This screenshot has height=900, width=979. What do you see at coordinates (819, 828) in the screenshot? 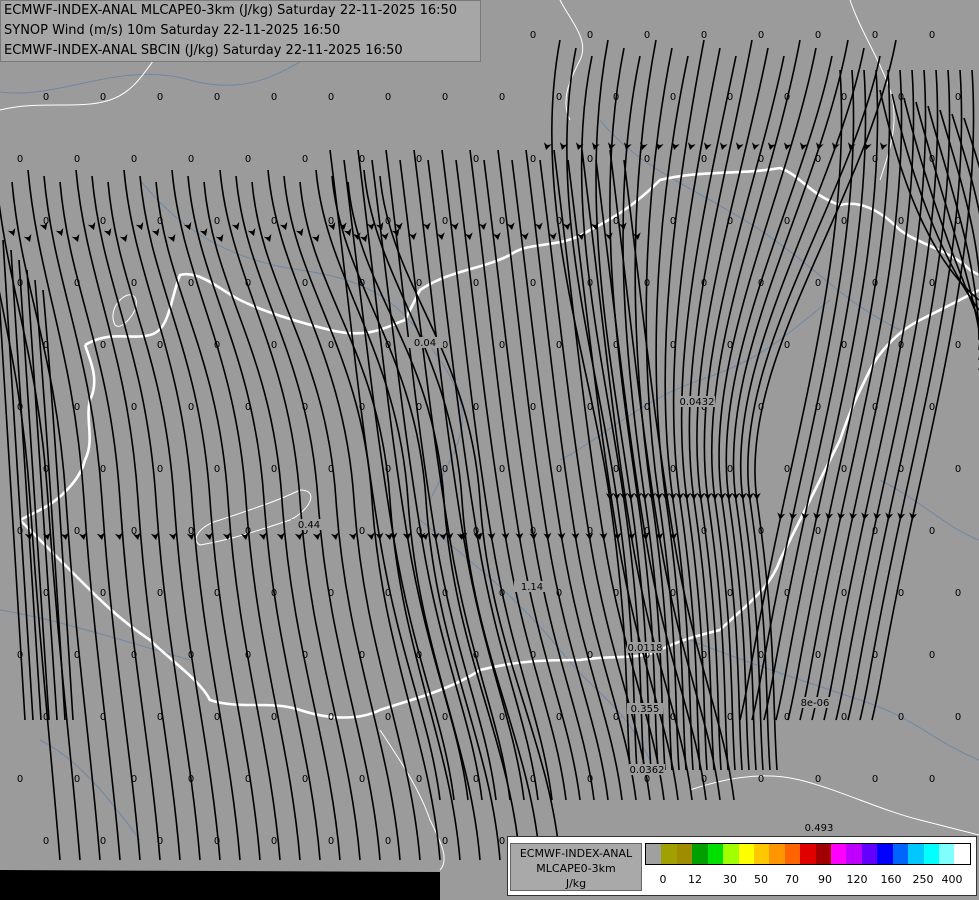
I see `station-value: 0.493` at bounding box center [819, 828].